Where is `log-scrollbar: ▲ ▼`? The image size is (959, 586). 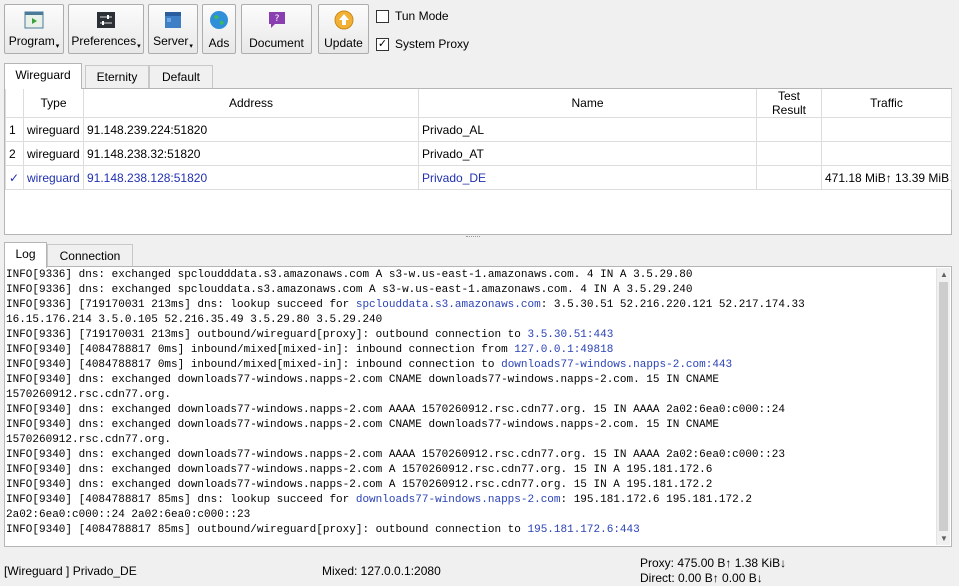 log-scrollbar: ▲ ▼ is located at coordinates (943, 406).